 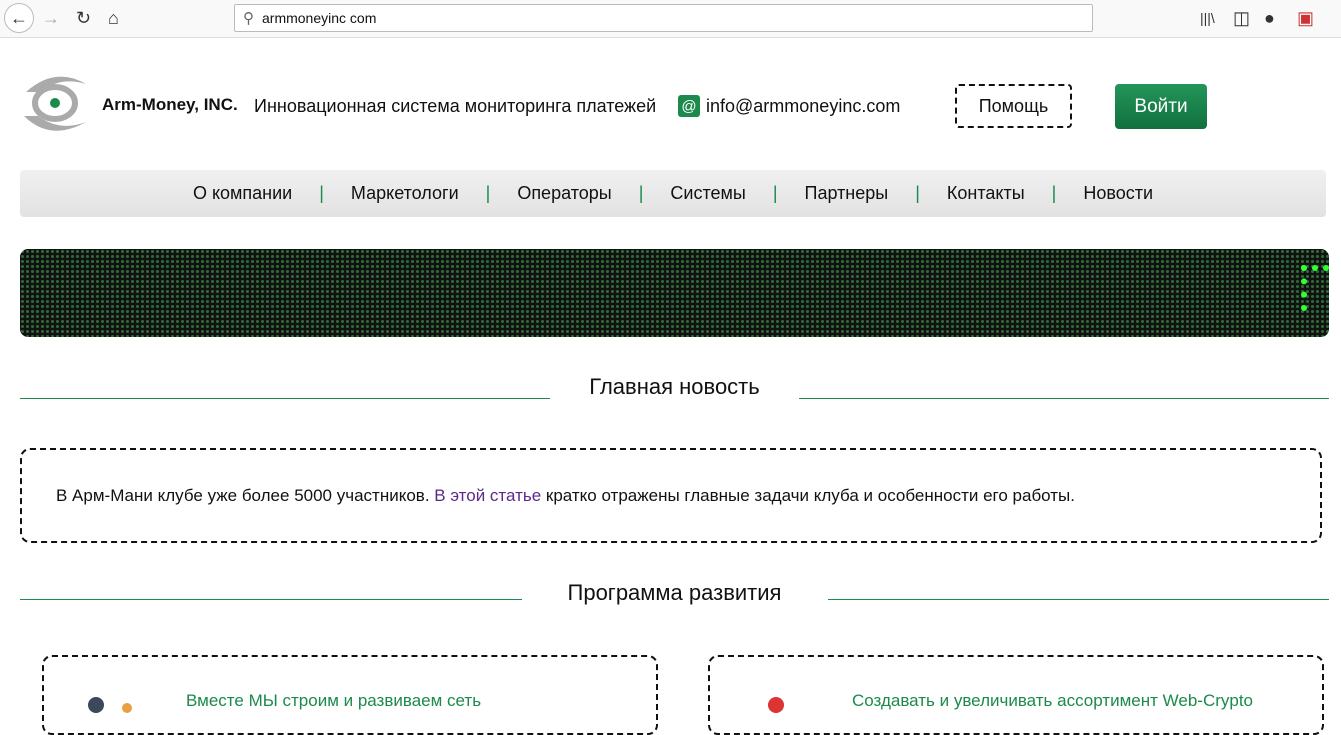 I want to click on library-icon: |||\, so click(x=1207, y=18).